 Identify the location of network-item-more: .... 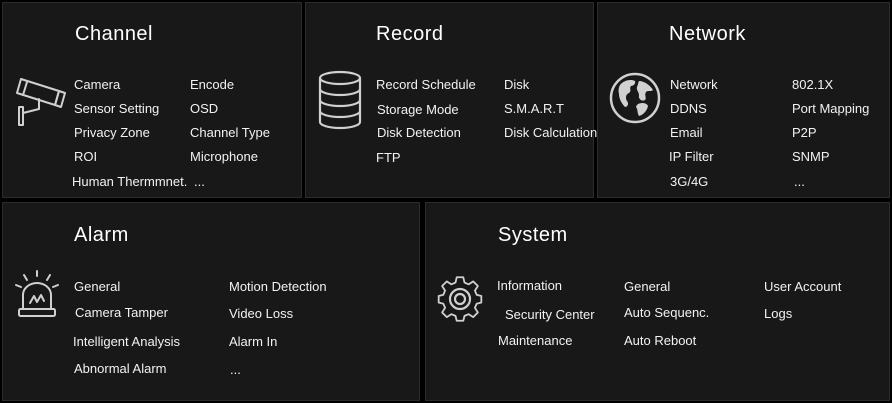
(799, 182).